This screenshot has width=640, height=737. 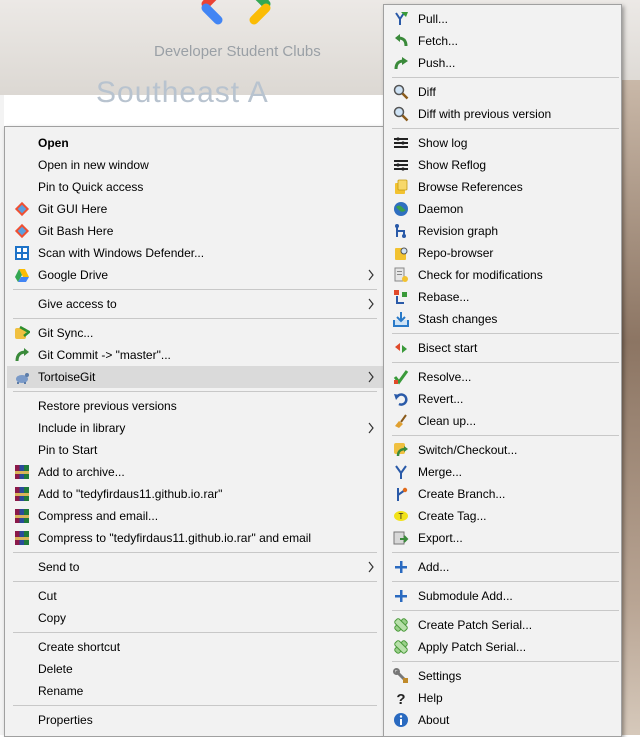 What do you see at coordinates (195, 669) in the screenshot?
I see `menu-item-delete: Delete` at bounding box center [195, 669].